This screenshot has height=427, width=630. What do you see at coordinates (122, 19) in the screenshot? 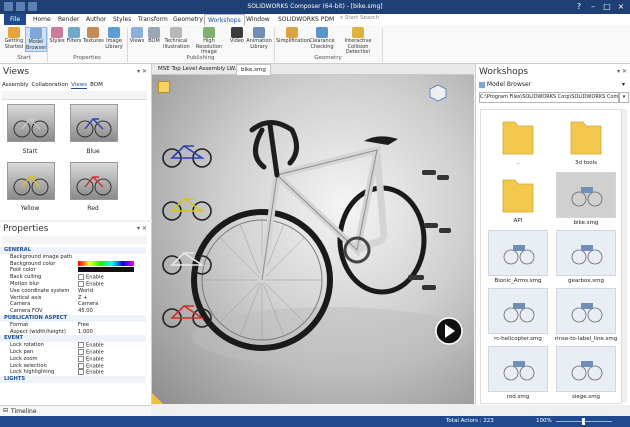
I see `tab-styles: Styles` at bounding box center [122, 19].